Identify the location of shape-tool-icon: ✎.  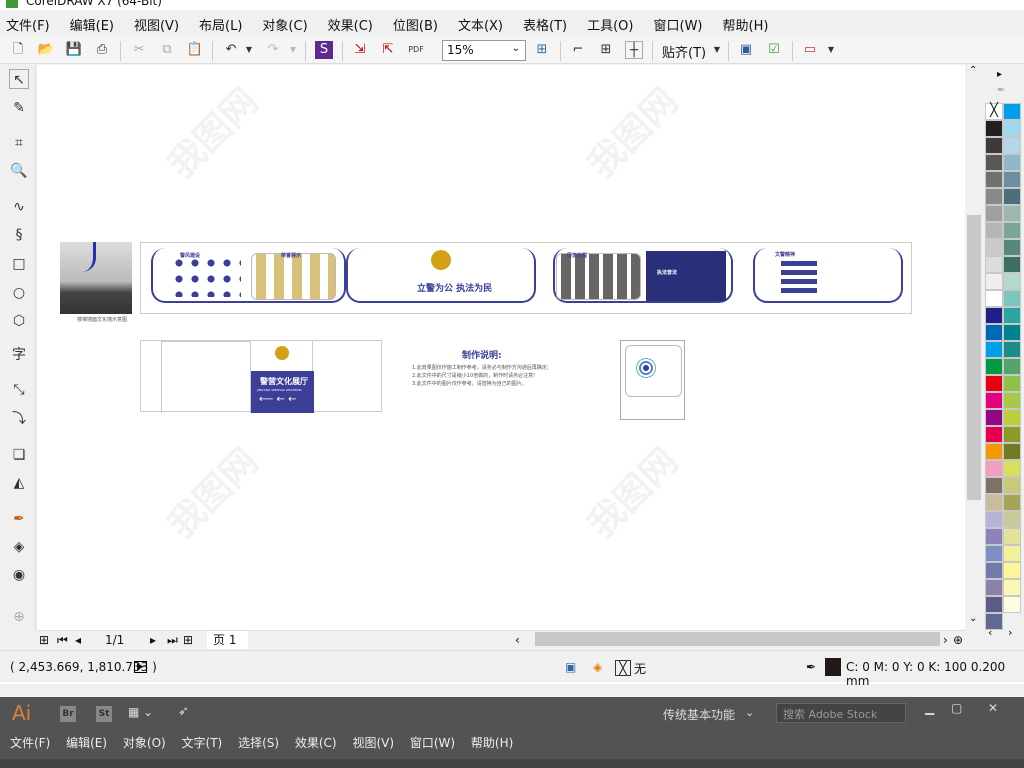
(19, 108).